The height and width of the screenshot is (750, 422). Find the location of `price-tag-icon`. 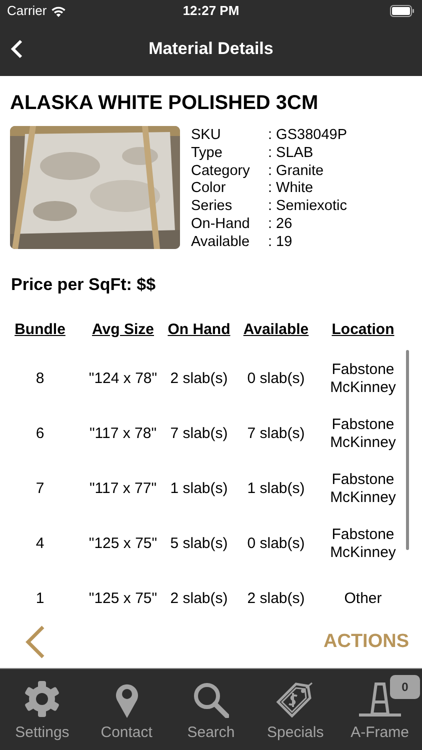

price-tag-icon is located at coordinates (295, 700).